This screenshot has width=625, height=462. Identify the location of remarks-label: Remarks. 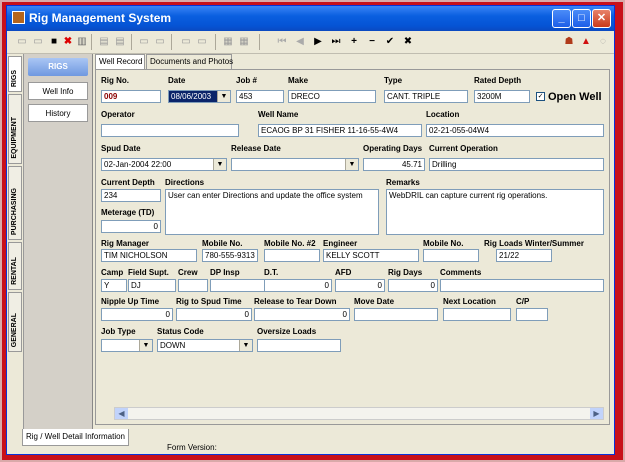
(403, 182).